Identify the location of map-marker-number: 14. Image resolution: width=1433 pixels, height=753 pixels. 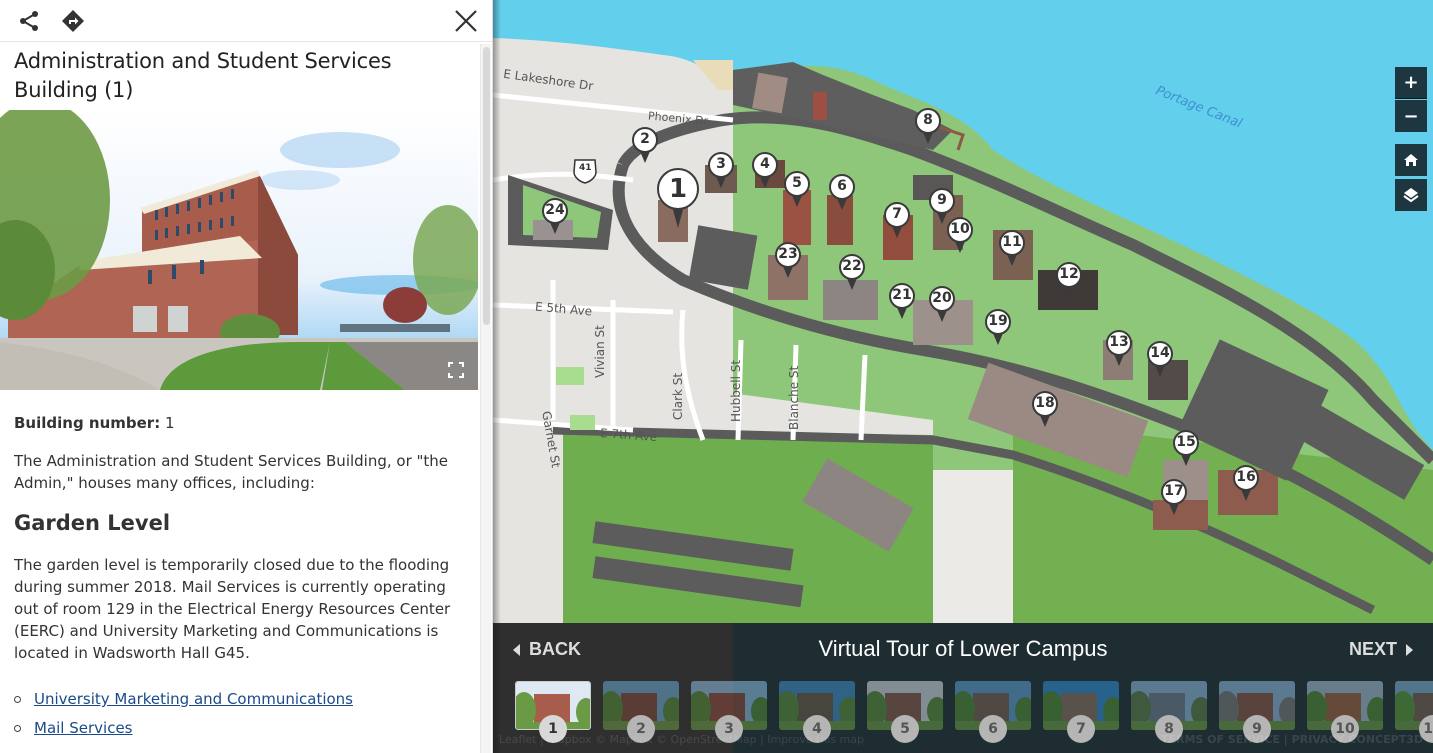
(1160, 353).